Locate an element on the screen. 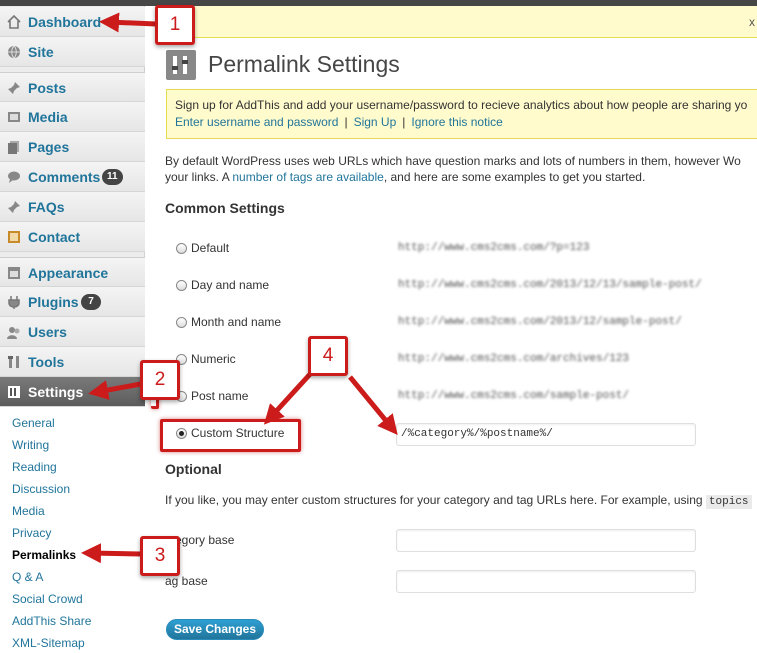 The image size is (757, 653). annotation-number-3: 3 is located at coordinates (160, 556).